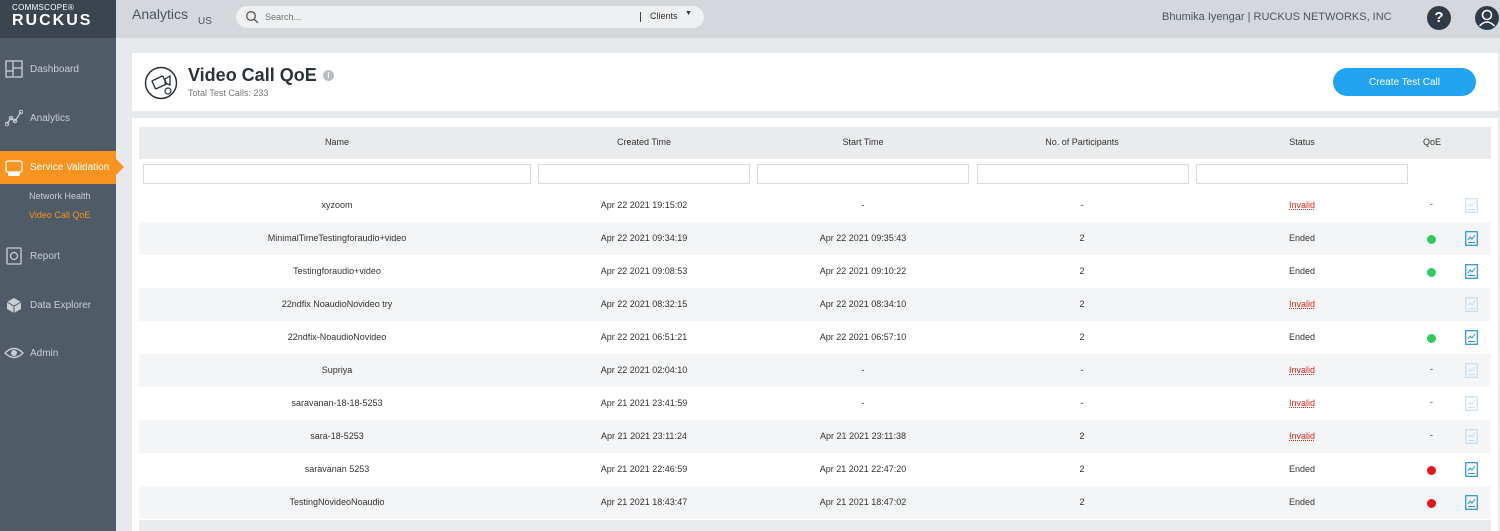 The image size is (1500, 531). I want to click on sidebar-item-dashboard: Dashboard, so click(58, 69).